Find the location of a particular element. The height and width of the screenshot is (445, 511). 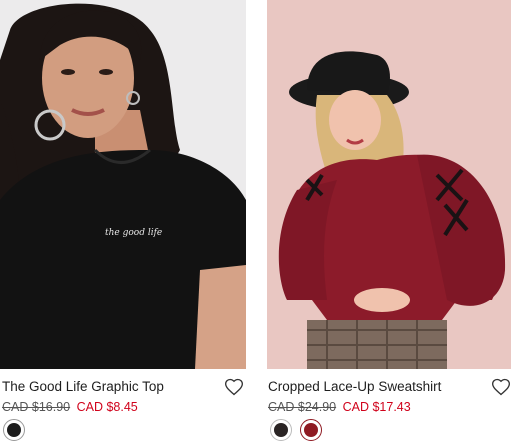

color-swatch-burgundy is located at coordinates (311, 430).